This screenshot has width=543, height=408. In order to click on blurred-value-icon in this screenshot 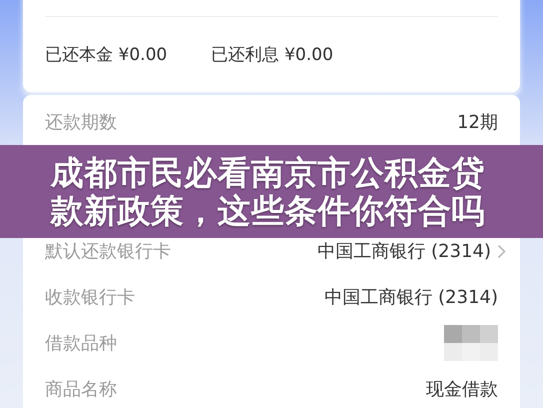, I will do `click(471, 343)`.